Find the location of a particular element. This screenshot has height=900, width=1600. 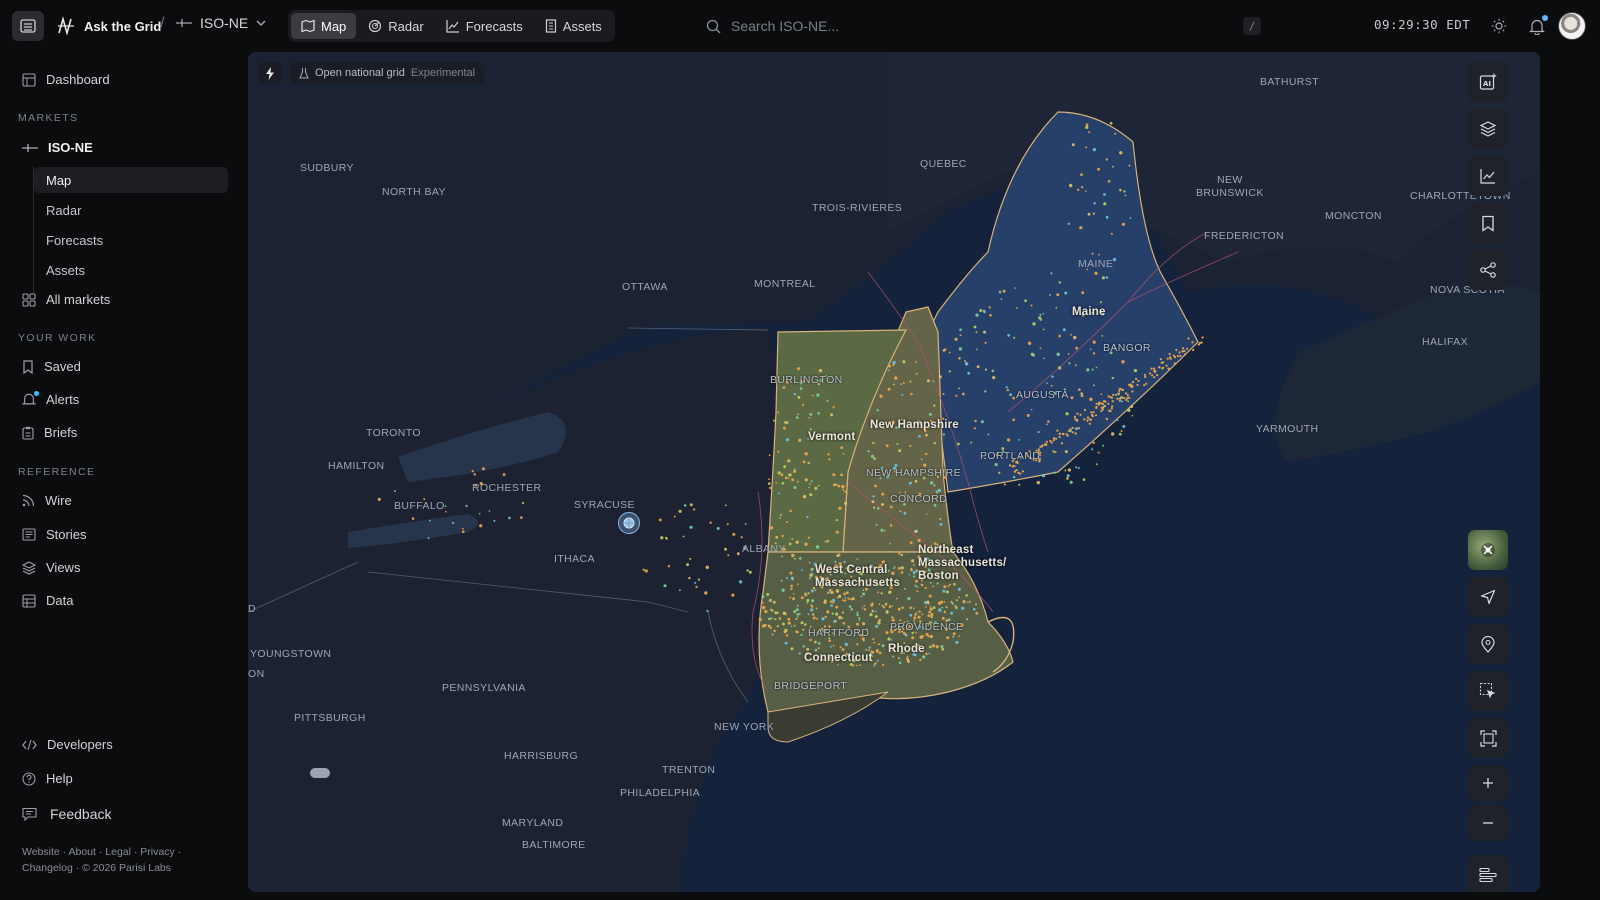

chart-button is located at coordinates (1488, 176).